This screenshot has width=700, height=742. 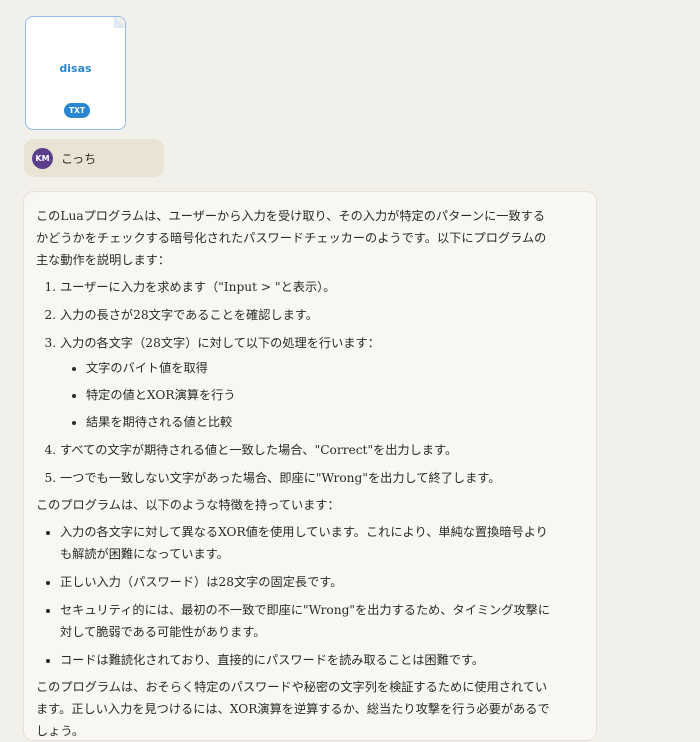 I want to click on features-intro: このプログラムは、以下のような特徴を持っています：, so click(x=188, y=505).